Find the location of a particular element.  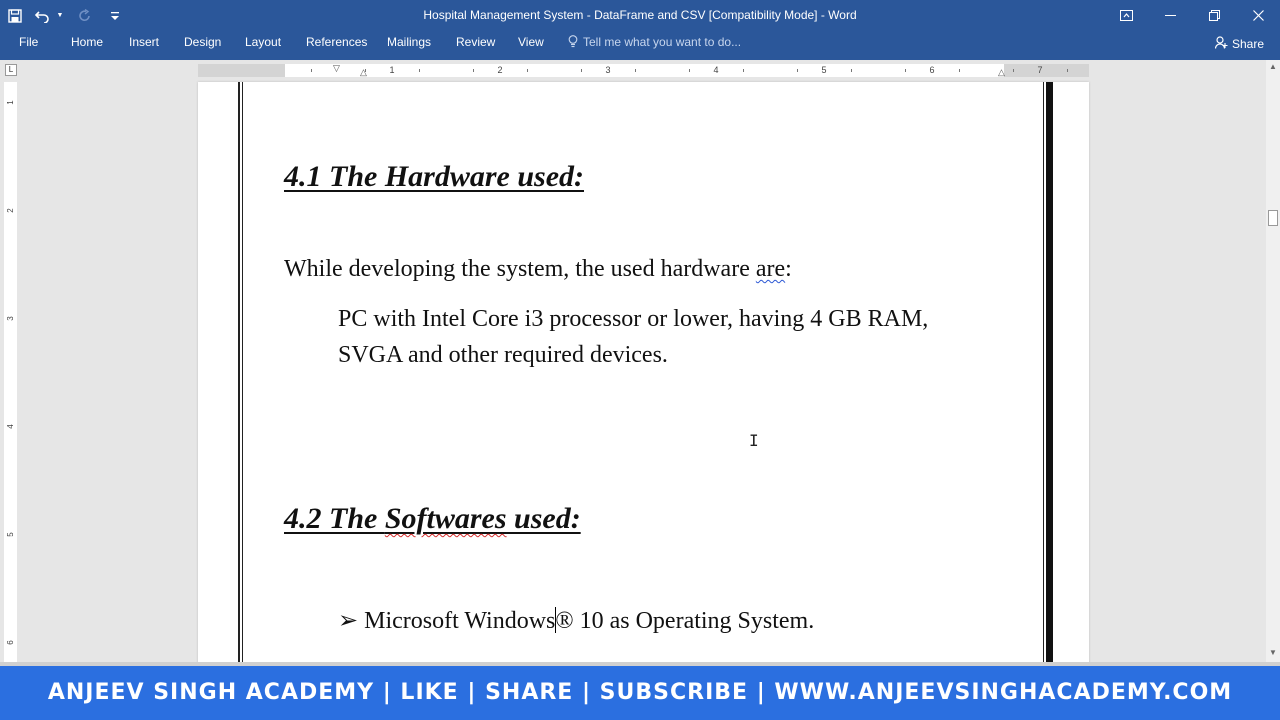

close-icon is located at coordinates (1258, 15).